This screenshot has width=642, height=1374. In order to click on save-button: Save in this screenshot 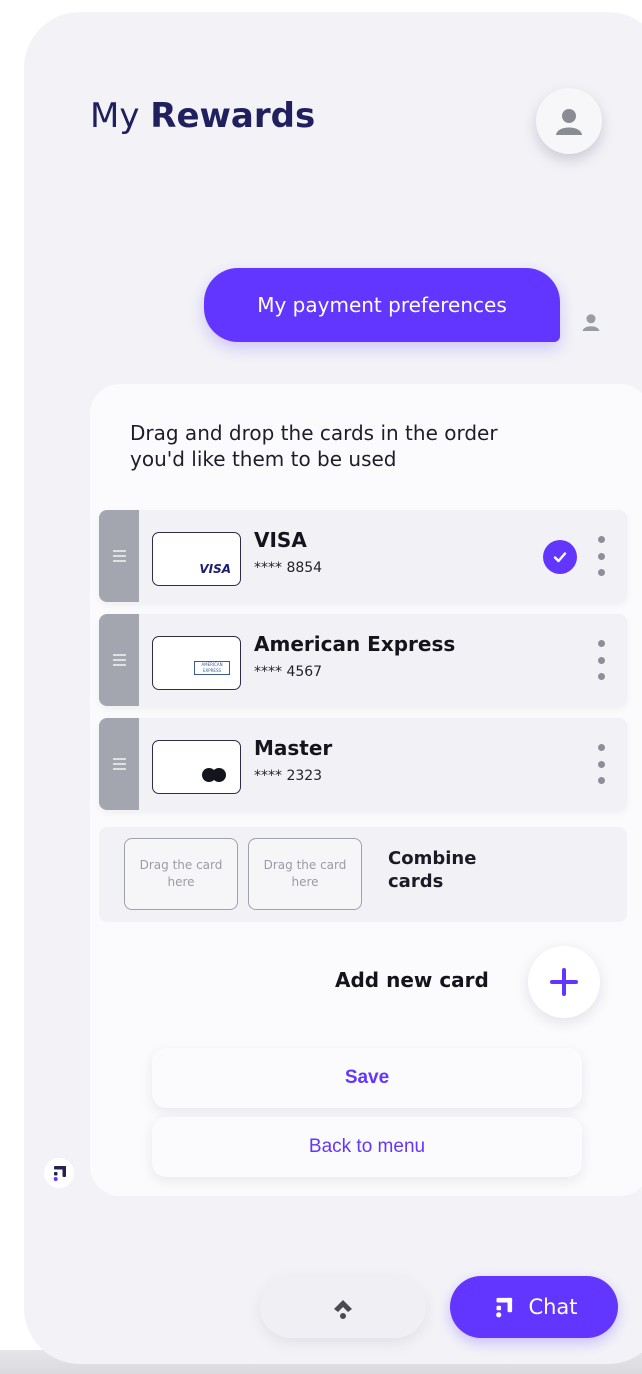, I will do `click(367, 1078)`.